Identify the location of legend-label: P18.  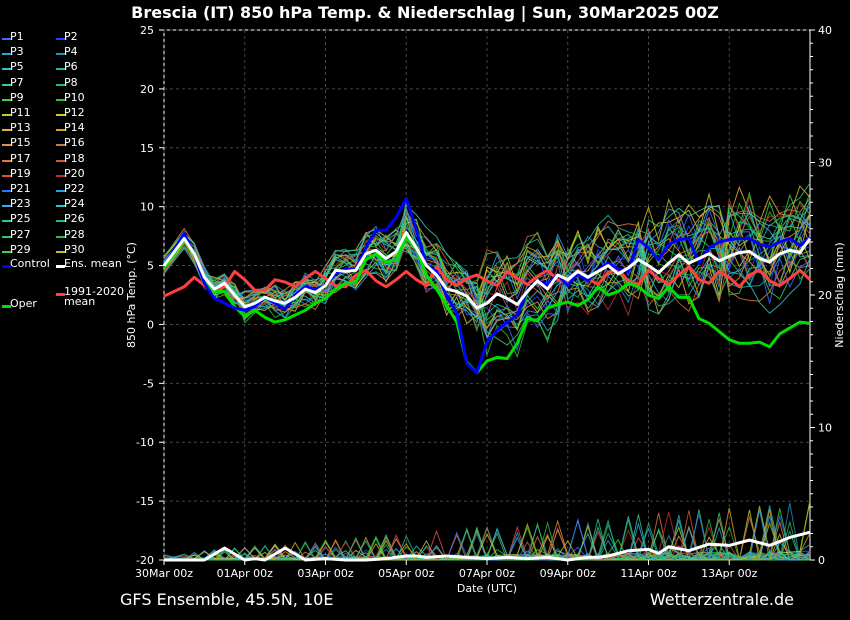
(74, 158).